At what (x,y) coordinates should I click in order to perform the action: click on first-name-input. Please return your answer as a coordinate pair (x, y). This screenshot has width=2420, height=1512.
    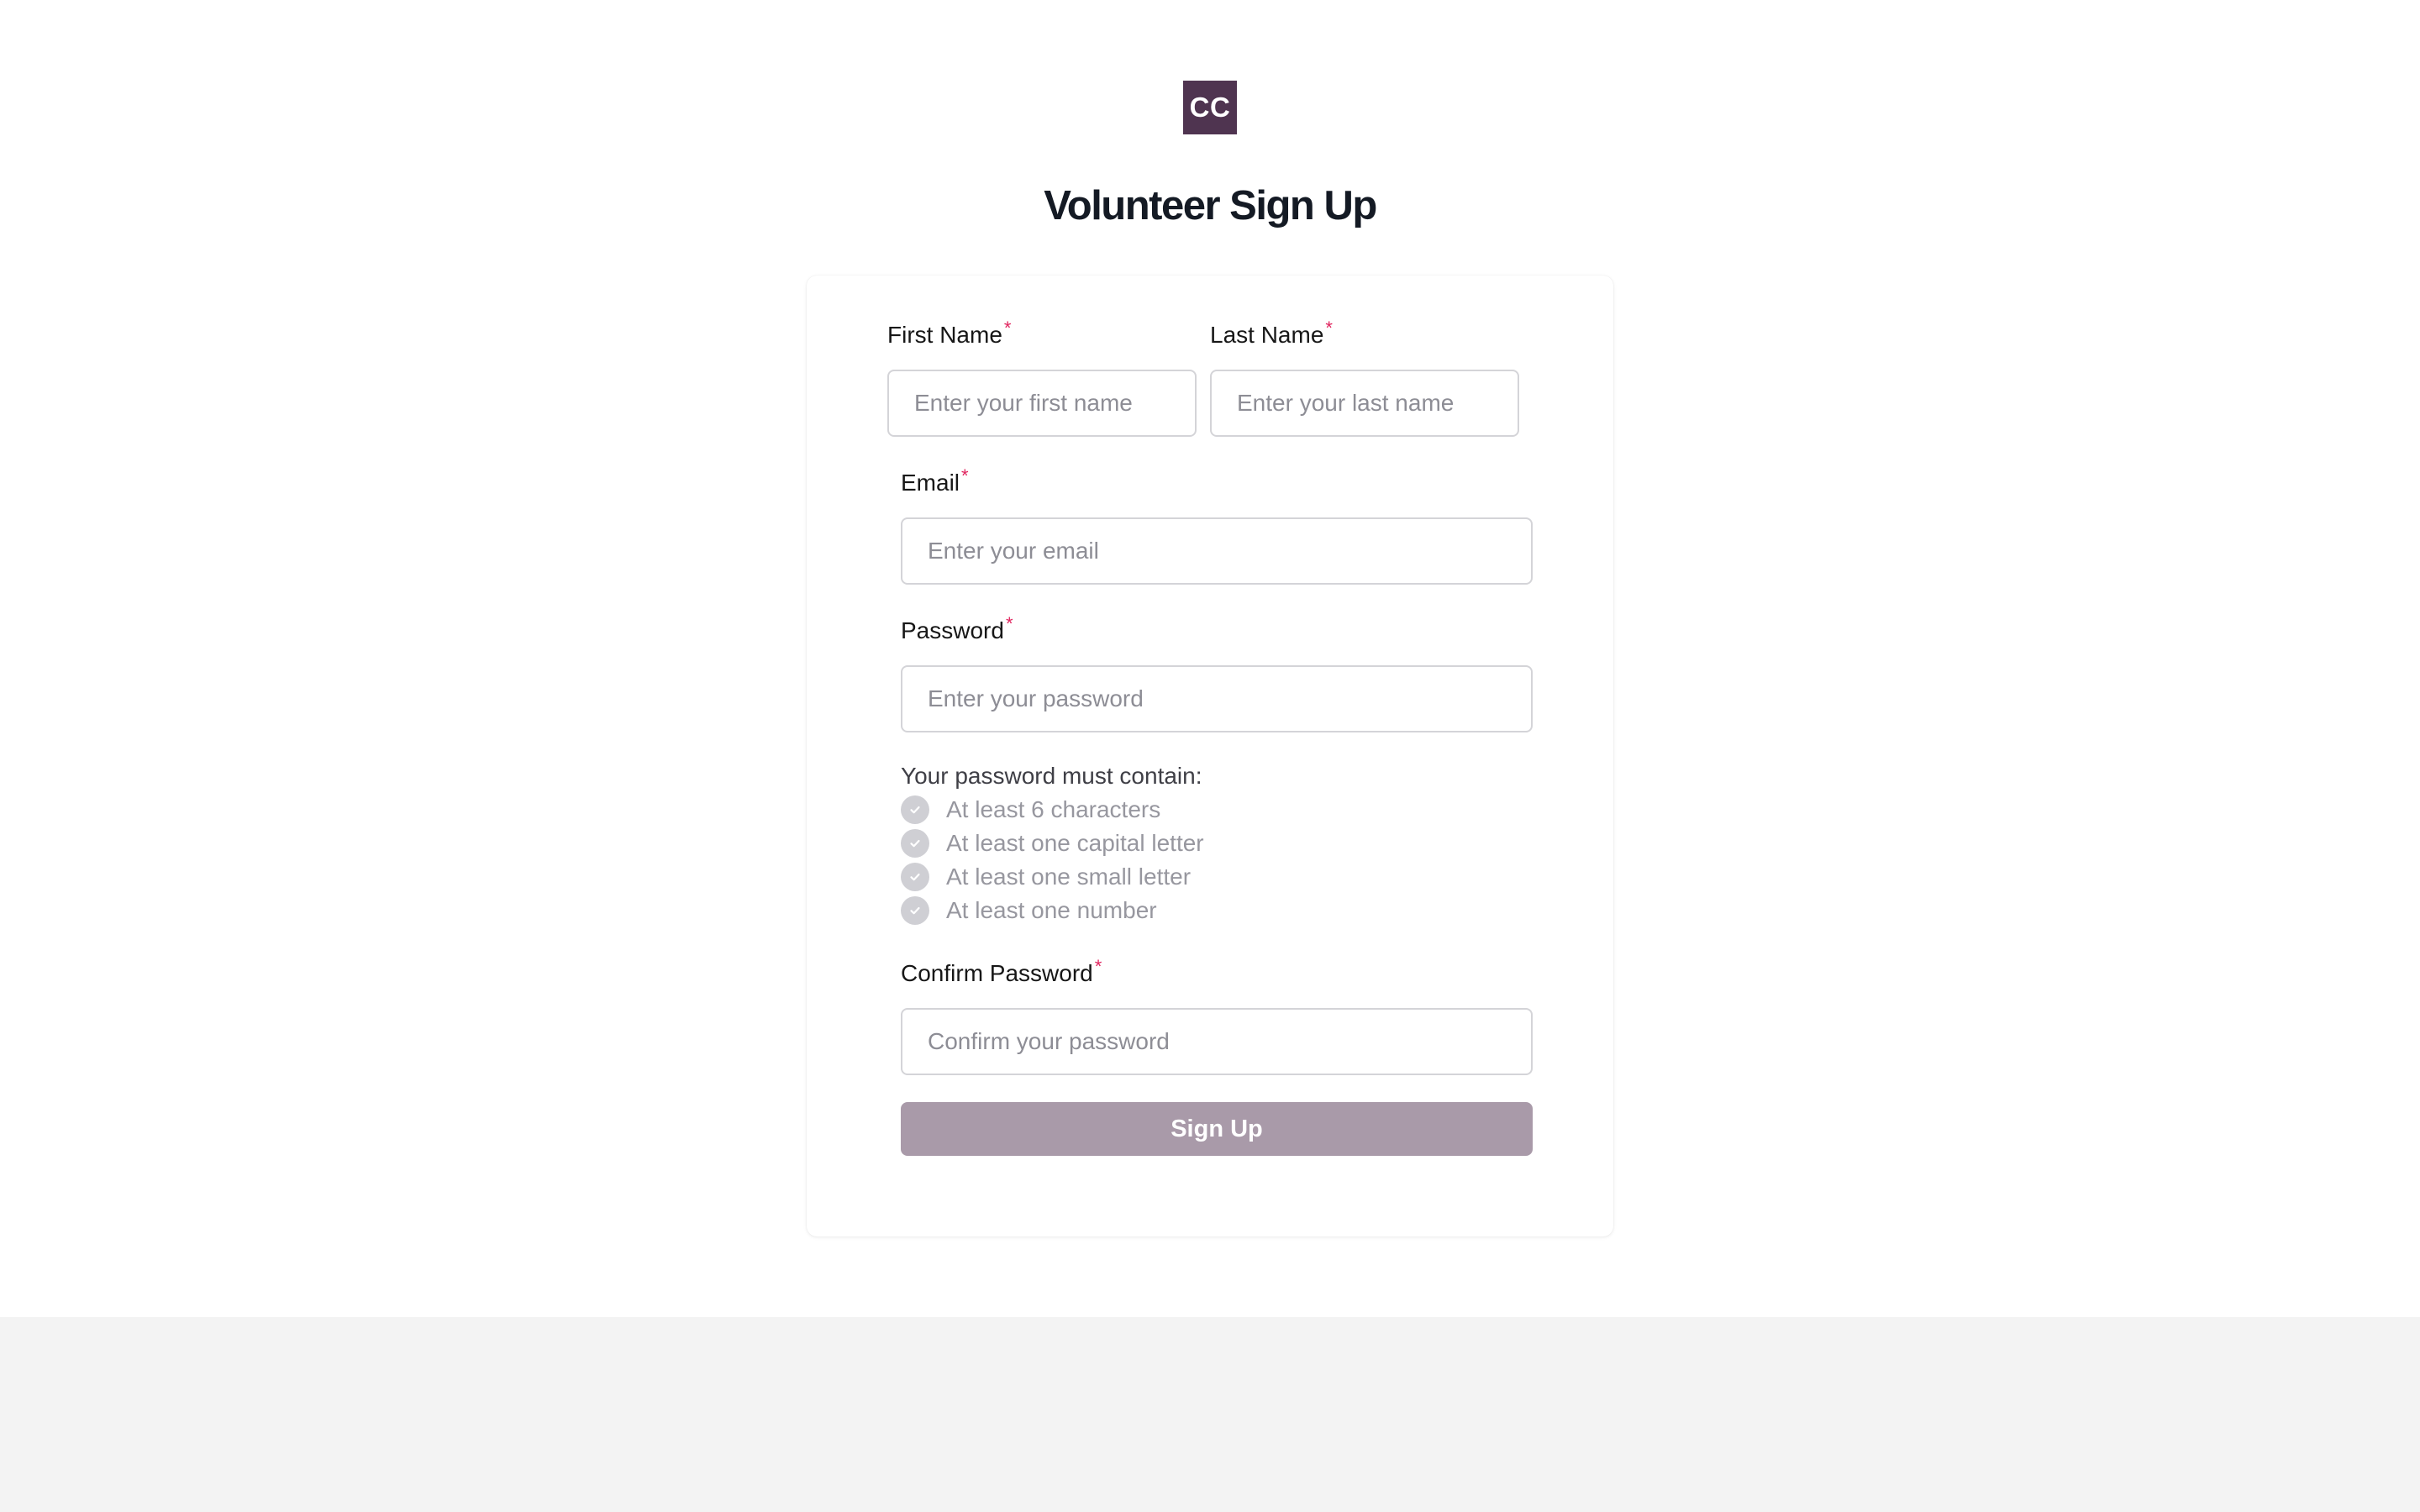
    Looking at the image, I should click on (1042, 403).